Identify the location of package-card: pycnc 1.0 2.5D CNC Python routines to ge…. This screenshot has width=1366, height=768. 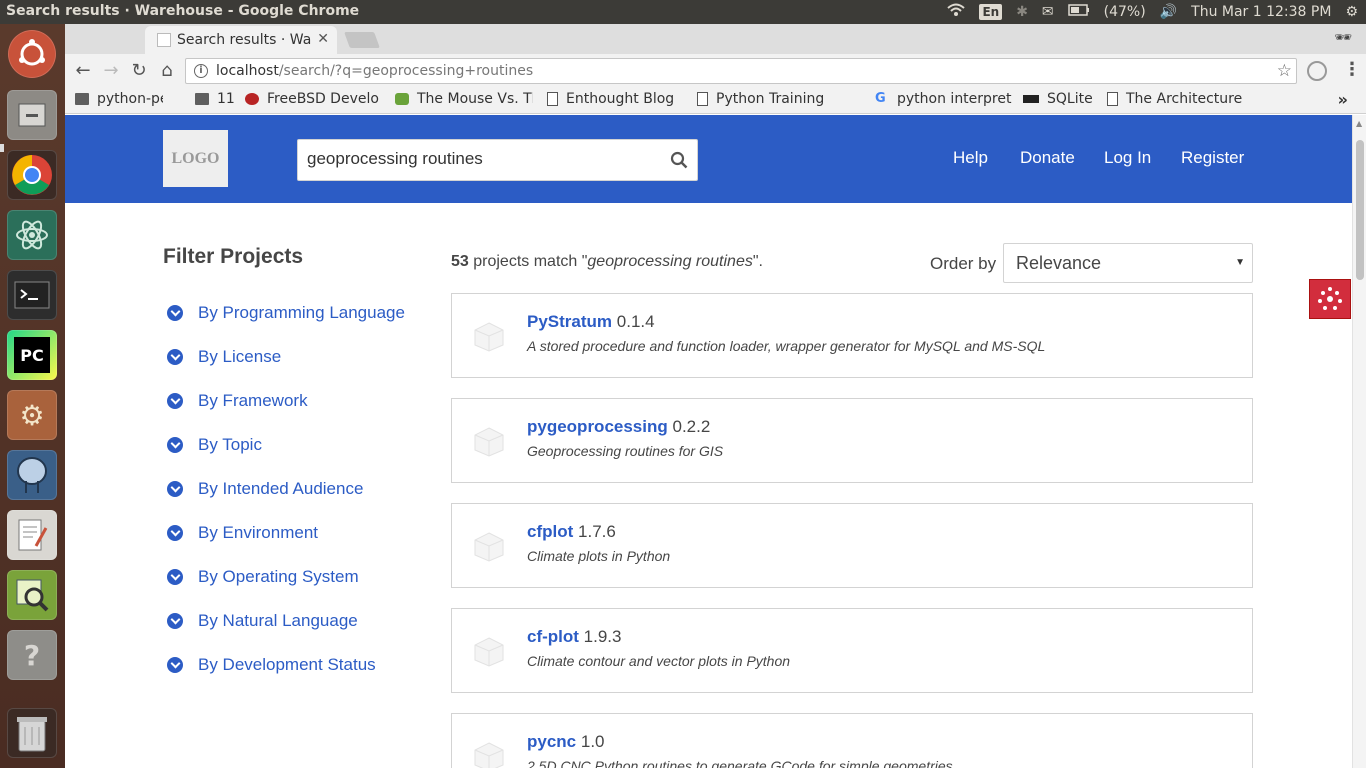
(852, 740).